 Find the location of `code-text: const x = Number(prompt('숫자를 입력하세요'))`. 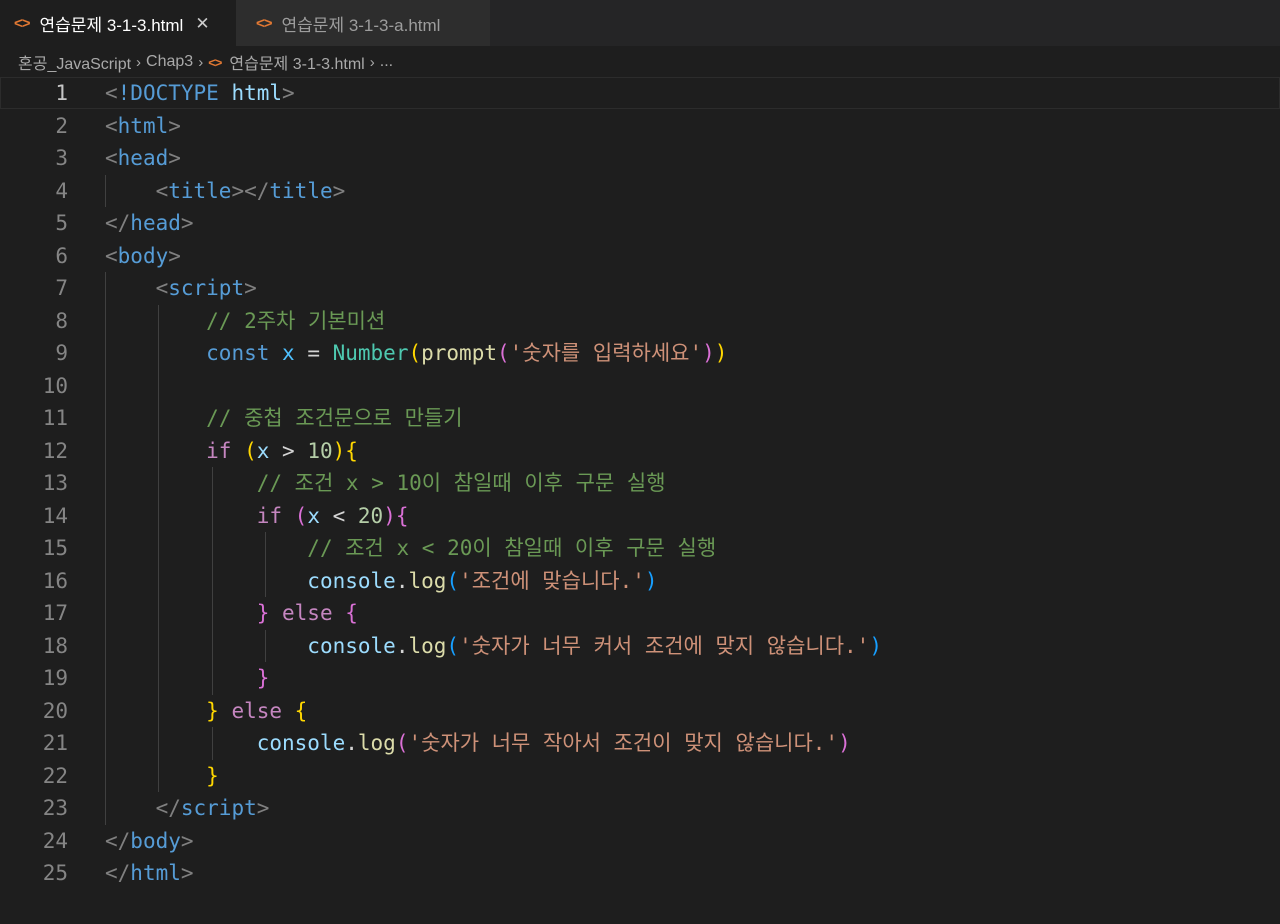

code-text: const x = Number(prompt('숫자를 입력하세요')) is located at coordinates (416, 353).